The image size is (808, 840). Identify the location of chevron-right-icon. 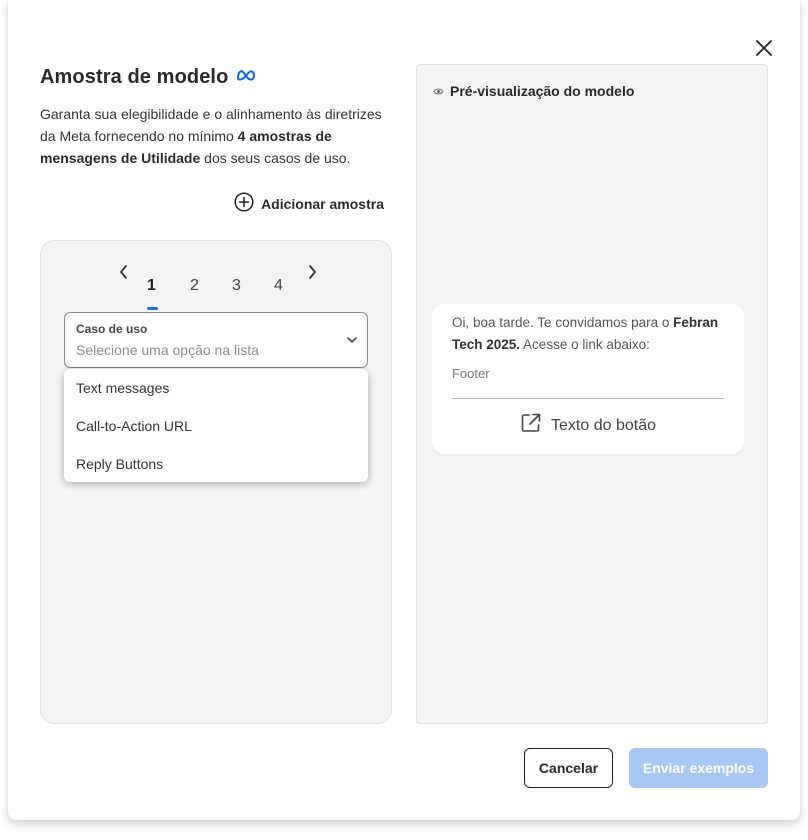
(312, 272).